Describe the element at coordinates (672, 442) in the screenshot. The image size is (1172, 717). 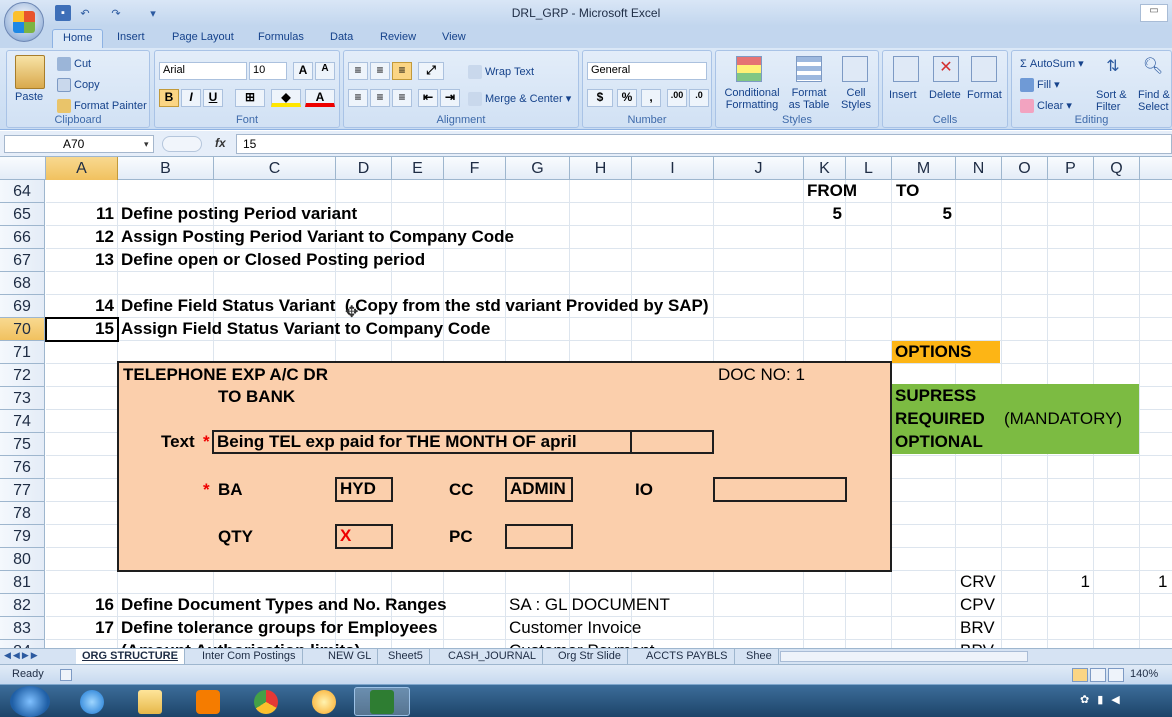
I see `text-field-extension` at that location.